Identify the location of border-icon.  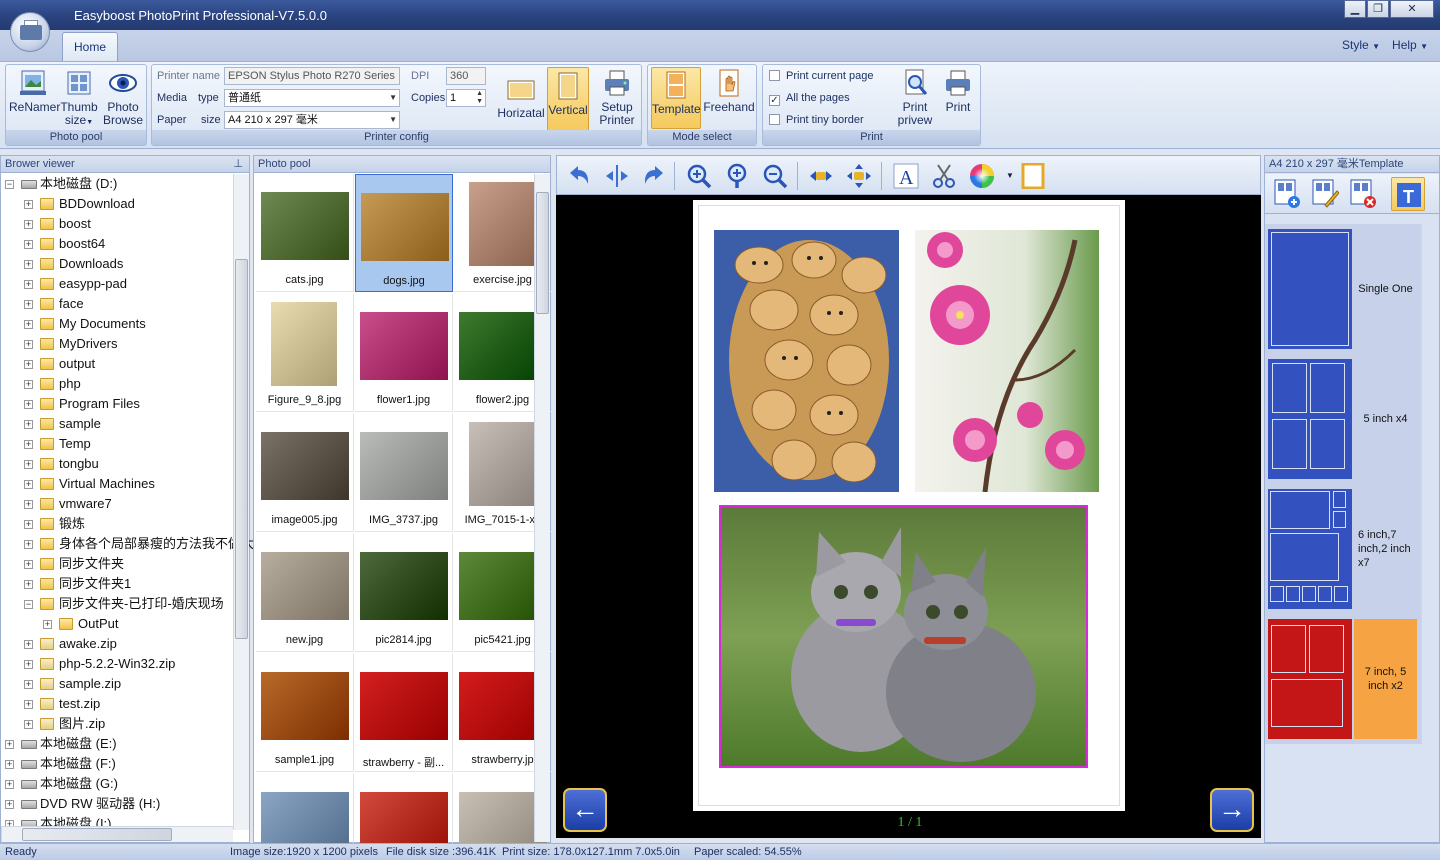
(1033, 176).